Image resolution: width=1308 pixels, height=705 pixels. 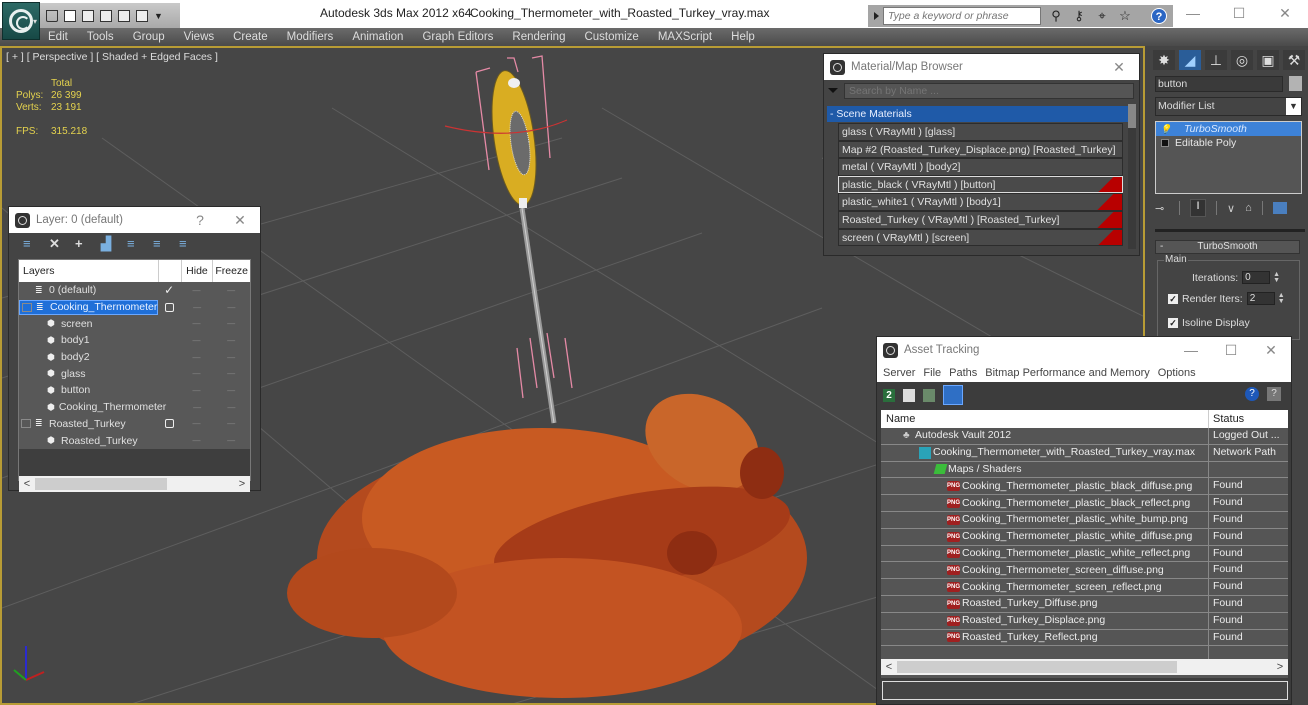 I want to click on asset-tracking-titlebar: Asset Tracking — ☐ ✕, so click(x=1084, y=350).